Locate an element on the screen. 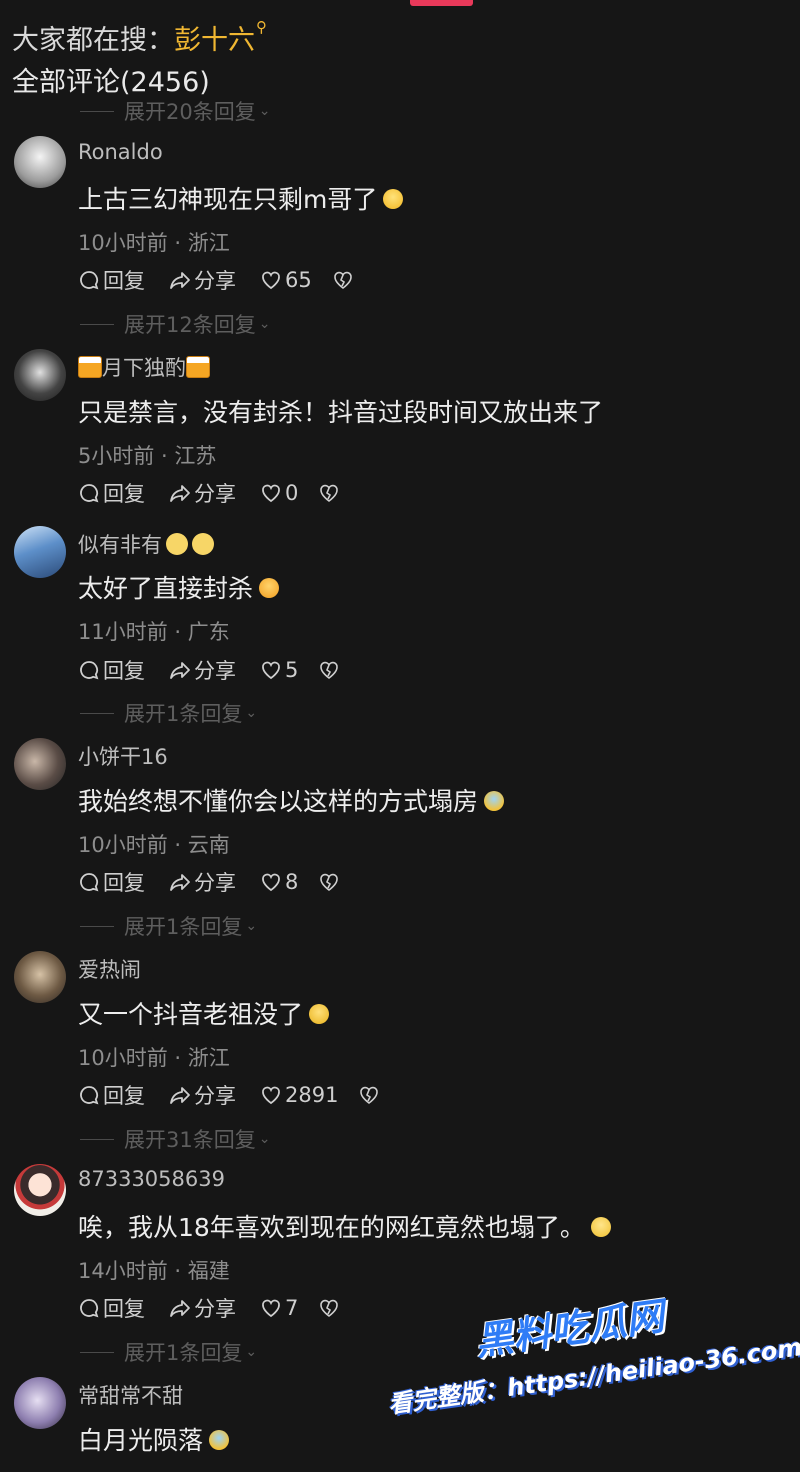 This screenshot has height=1472, width=800. comment-text: 上古三幻神现在只剩m哥了 is located at coordinates (241, 198).